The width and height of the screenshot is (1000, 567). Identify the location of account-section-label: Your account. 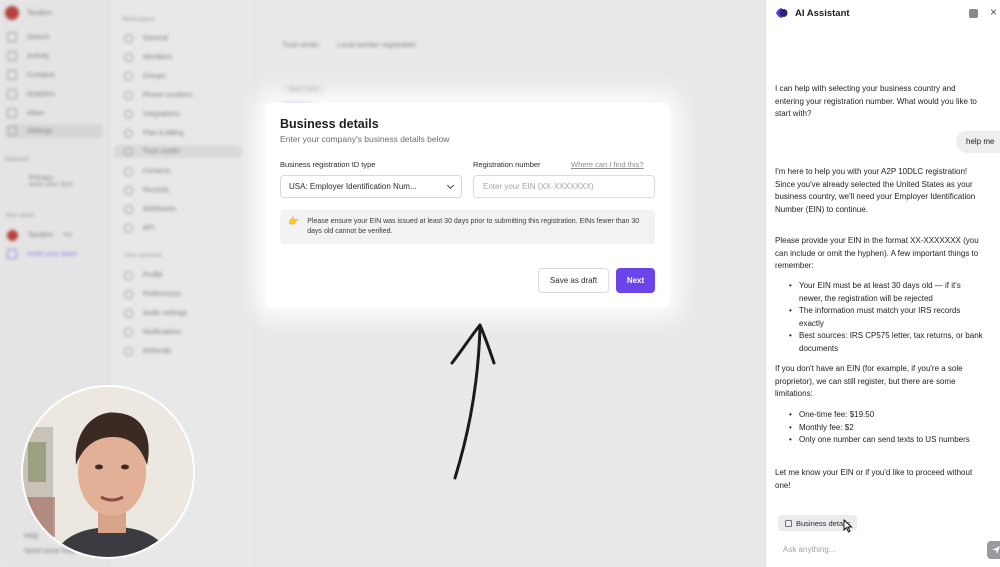
(143, 255).